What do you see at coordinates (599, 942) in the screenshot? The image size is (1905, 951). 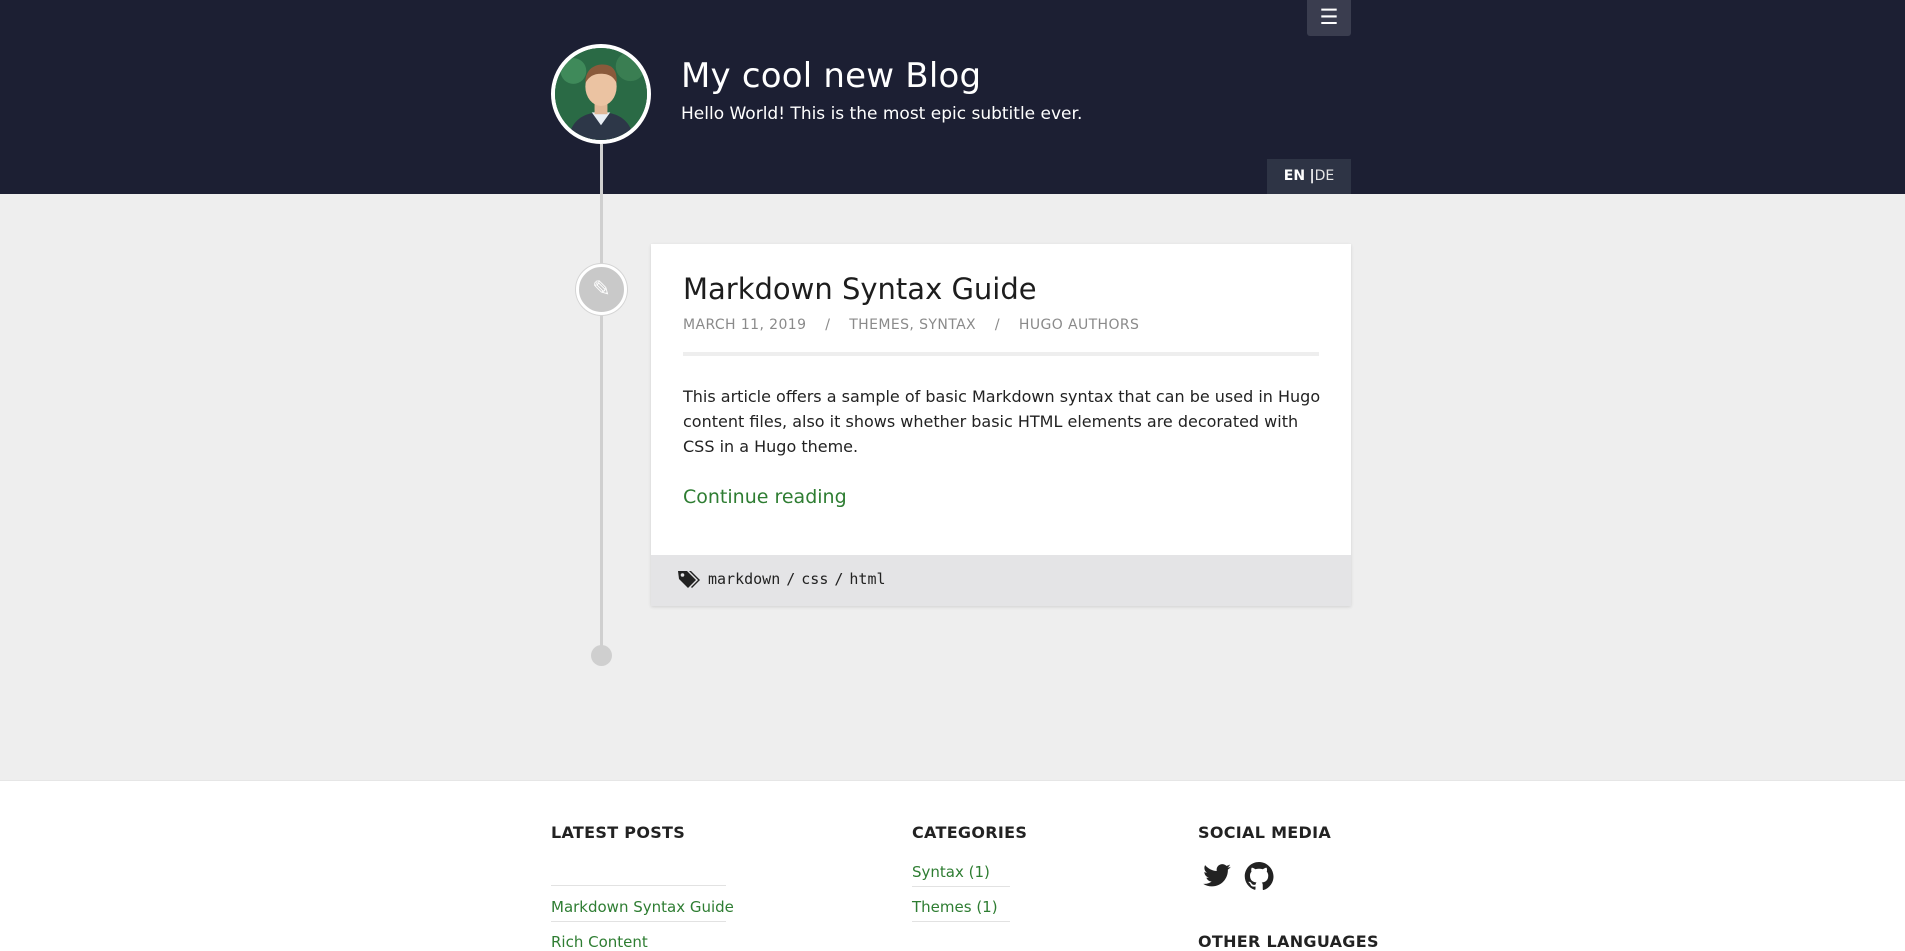 I see `latest-post-link: Rich Content` at bounding box center [599, 942].